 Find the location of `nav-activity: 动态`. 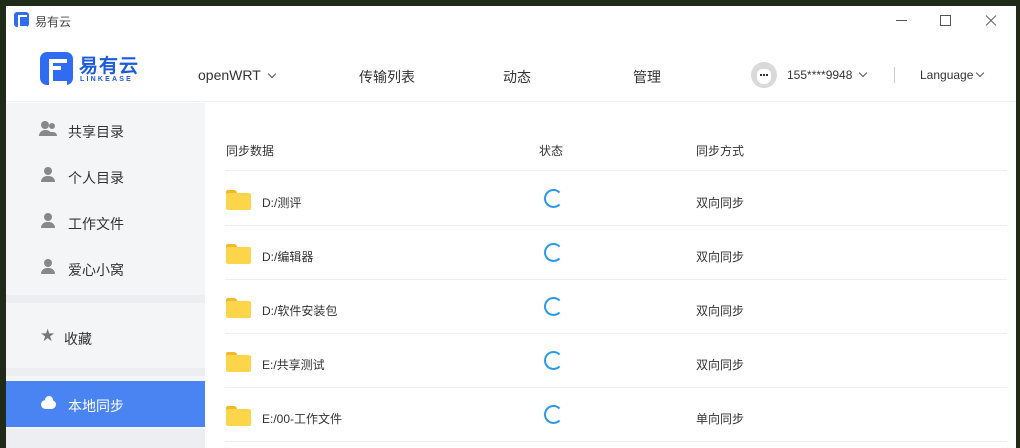

nav-activity: 动态 is located at coordinates (517, 77).